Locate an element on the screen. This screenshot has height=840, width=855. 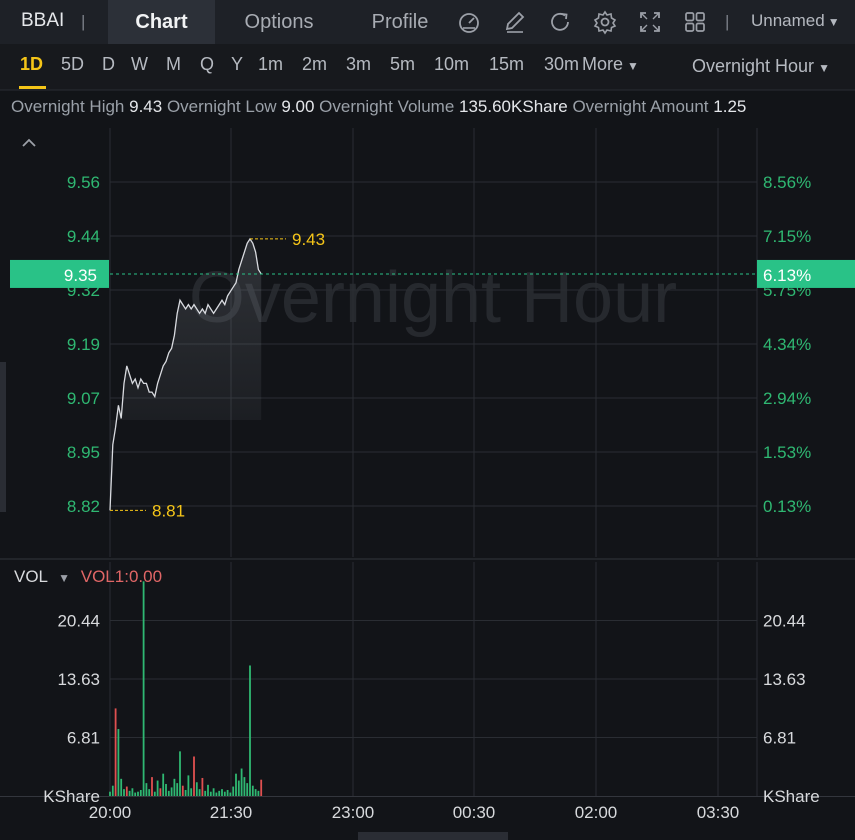
time-axis-tick: 23:00 is located at coordinates (353, 812).